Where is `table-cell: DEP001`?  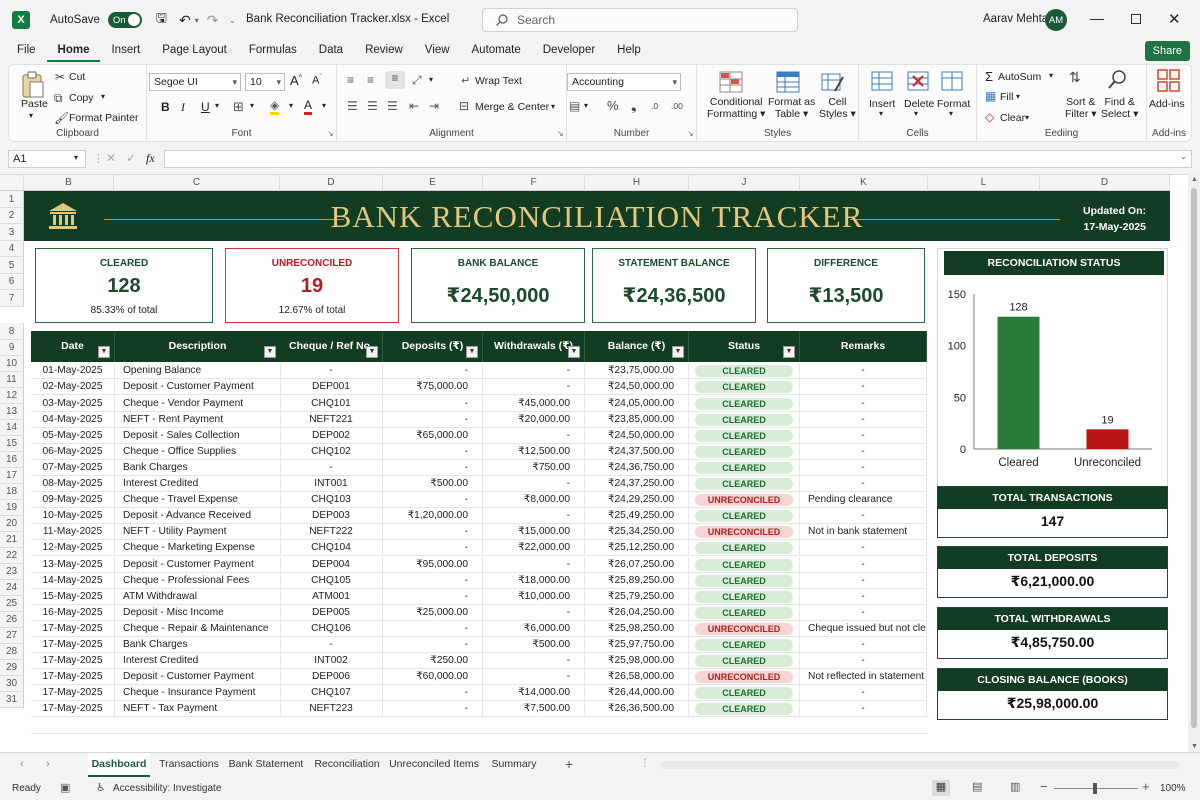 table-cell: DEP001 is located at coordinates (331, 387).